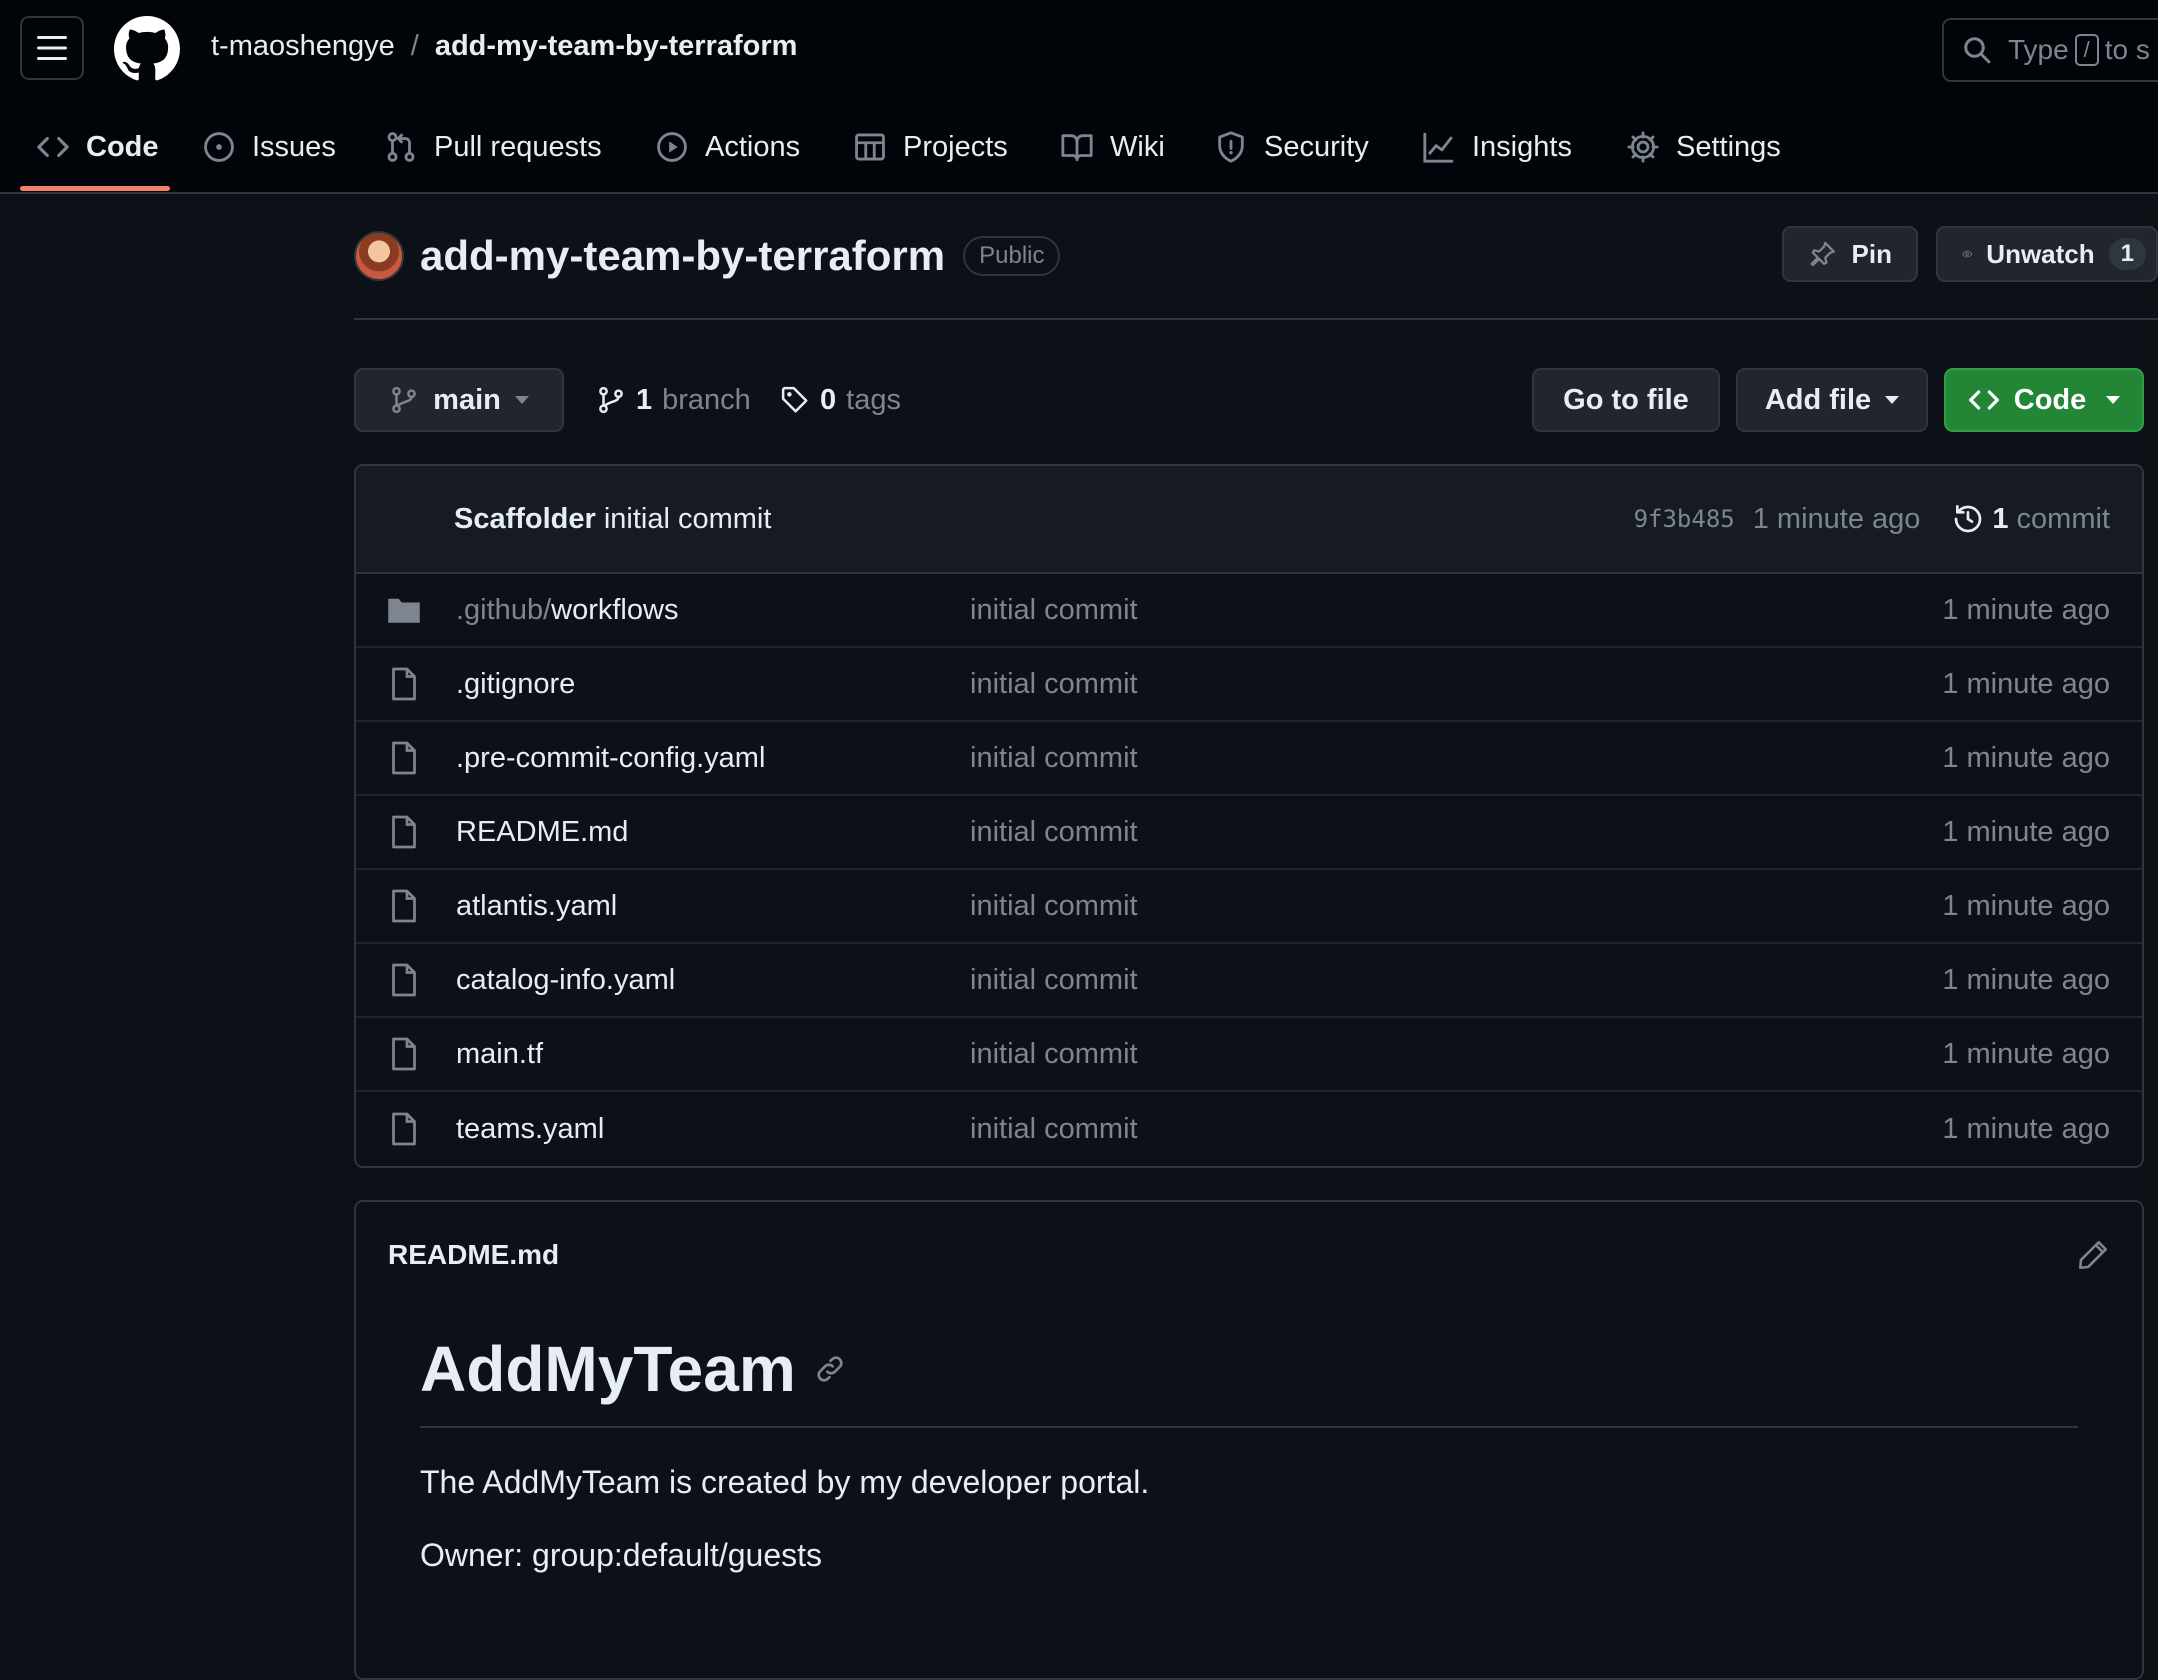  I want to click on file-row: README.md initial commit 1 minute ago, so click(1249, 833).